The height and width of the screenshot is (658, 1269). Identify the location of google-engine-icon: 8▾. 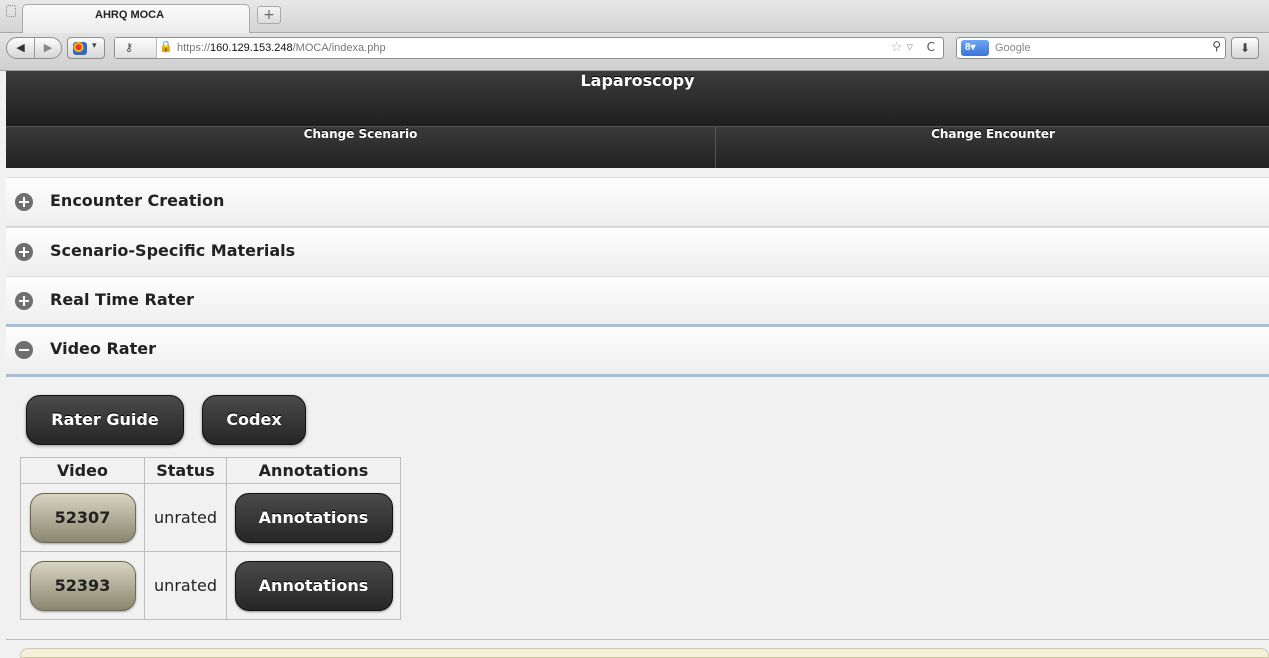
(975, 48).